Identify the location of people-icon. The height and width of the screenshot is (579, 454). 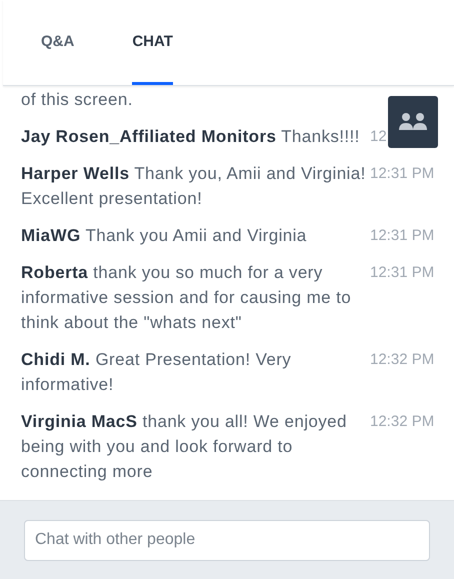
(413, 122).